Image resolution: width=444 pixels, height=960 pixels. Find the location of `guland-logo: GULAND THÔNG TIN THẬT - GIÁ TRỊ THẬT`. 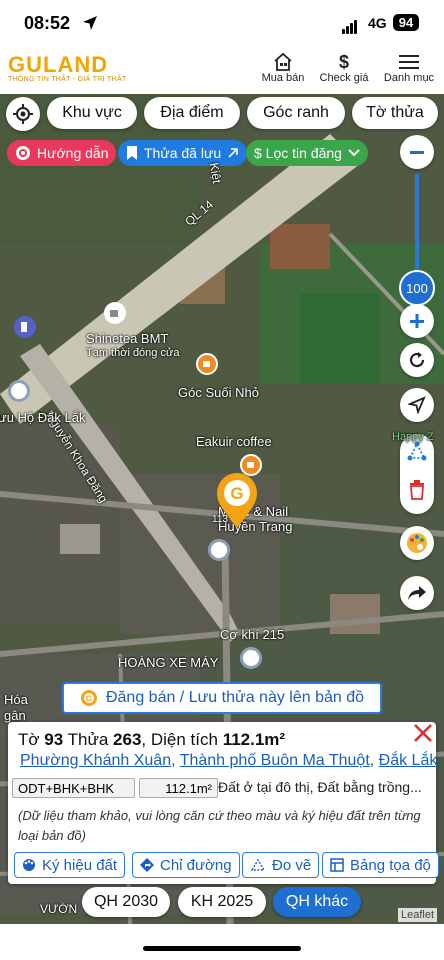

guland-logo: GULAND THÔNG TIN THẬT - GIÁ TRỊ THẬT is located at coordinates (67, 67).